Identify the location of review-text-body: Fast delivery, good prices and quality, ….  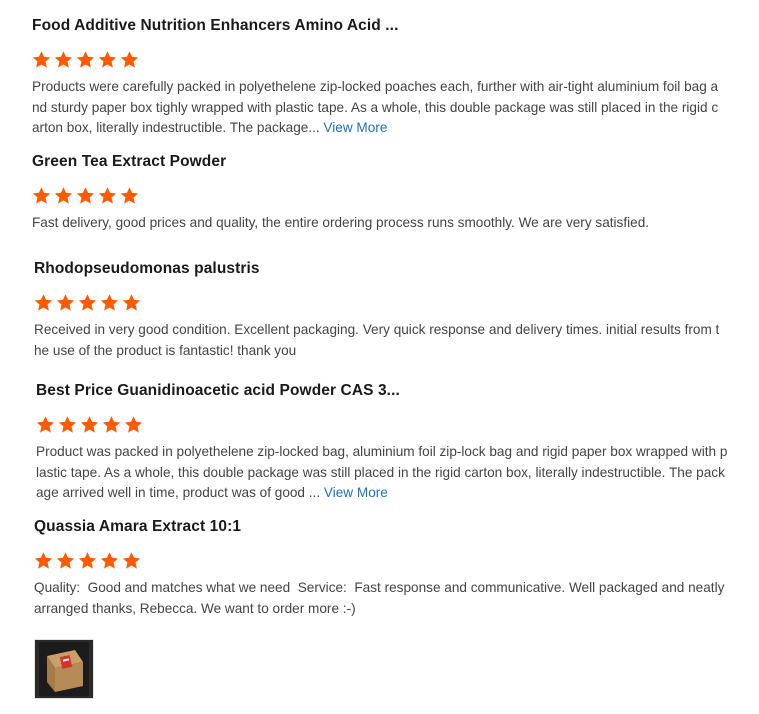
(341, 222).